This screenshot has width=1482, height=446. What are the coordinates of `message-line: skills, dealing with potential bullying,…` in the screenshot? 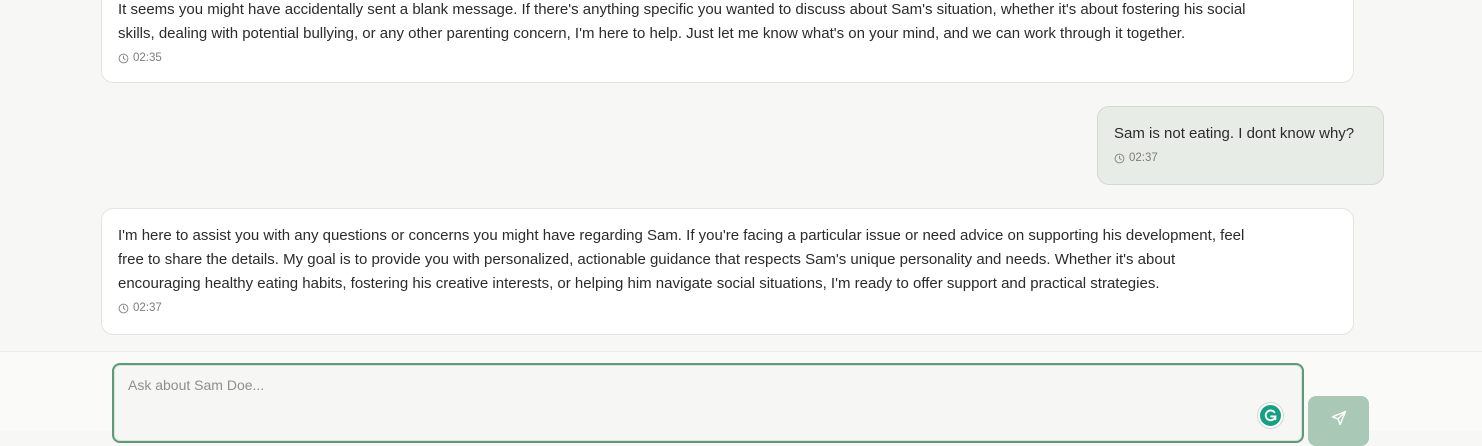 It's located at (652, 33).